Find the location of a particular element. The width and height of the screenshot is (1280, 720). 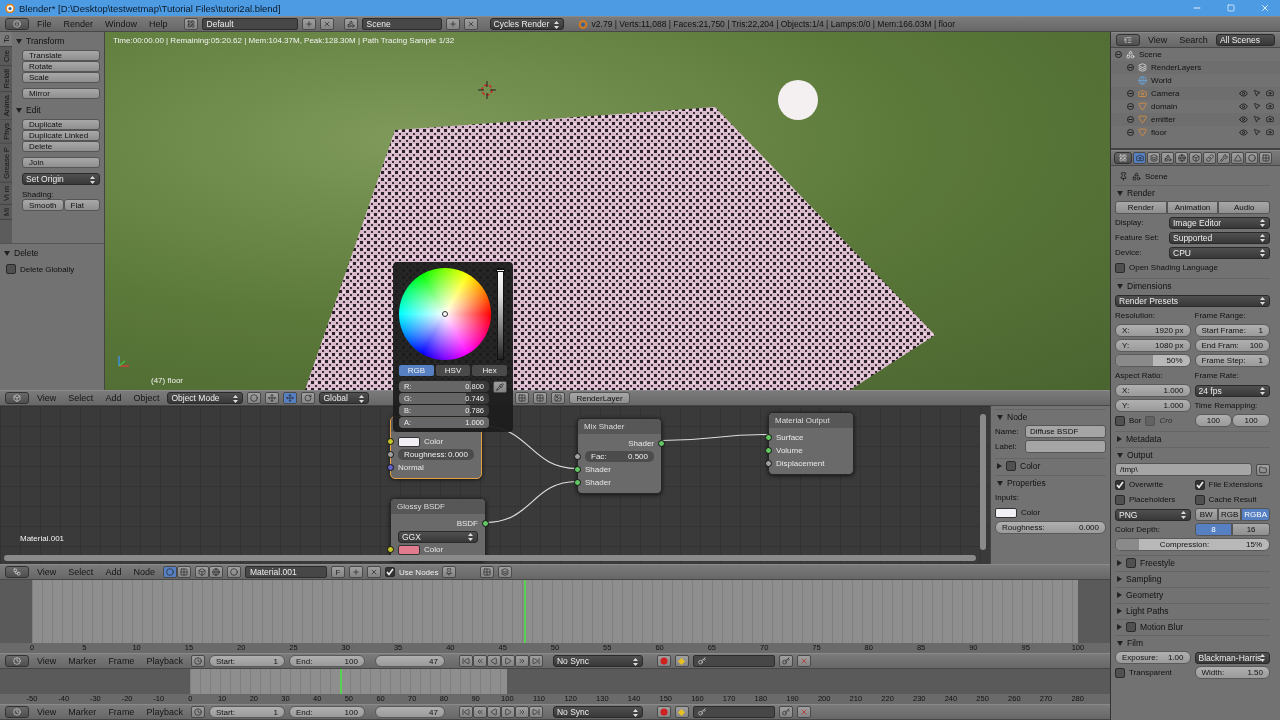

dropdown: Supported is located at coordinates (1219, 237).